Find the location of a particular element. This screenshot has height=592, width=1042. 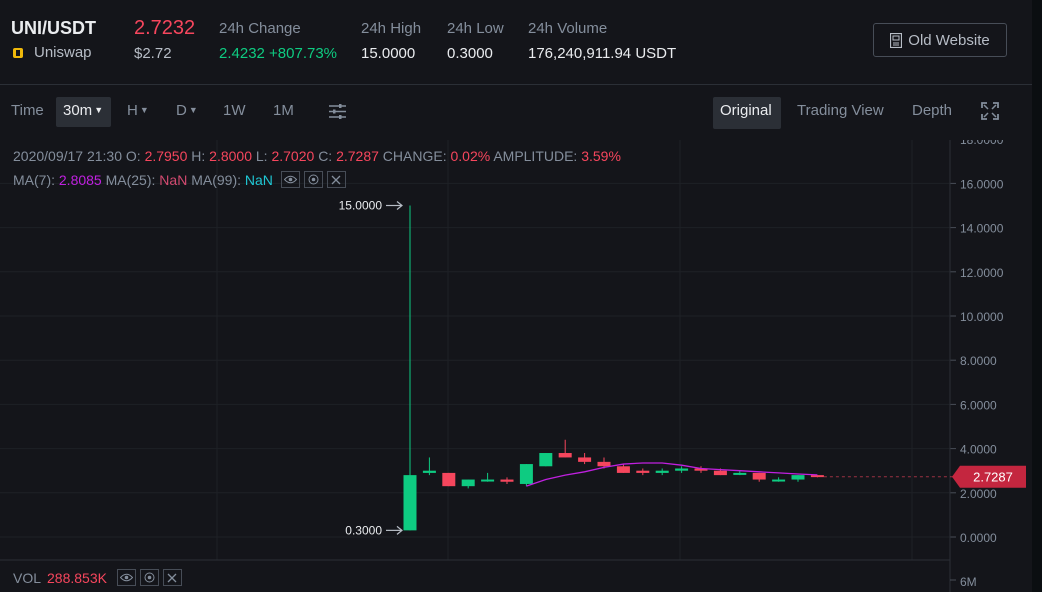

last-price: 2.7232 is located at coordinates (165, 28).